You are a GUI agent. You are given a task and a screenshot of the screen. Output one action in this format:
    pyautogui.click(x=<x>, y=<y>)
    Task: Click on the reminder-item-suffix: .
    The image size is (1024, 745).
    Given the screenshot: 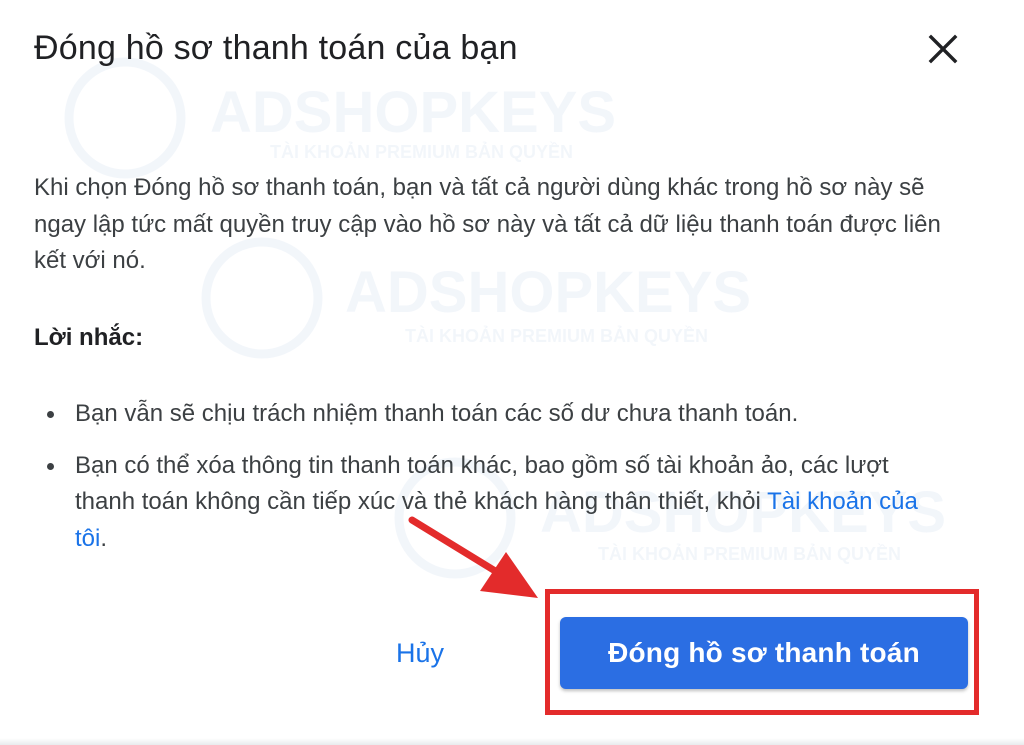 What is the action you would take?
    pyautogui.click(x=104, y=538)
    